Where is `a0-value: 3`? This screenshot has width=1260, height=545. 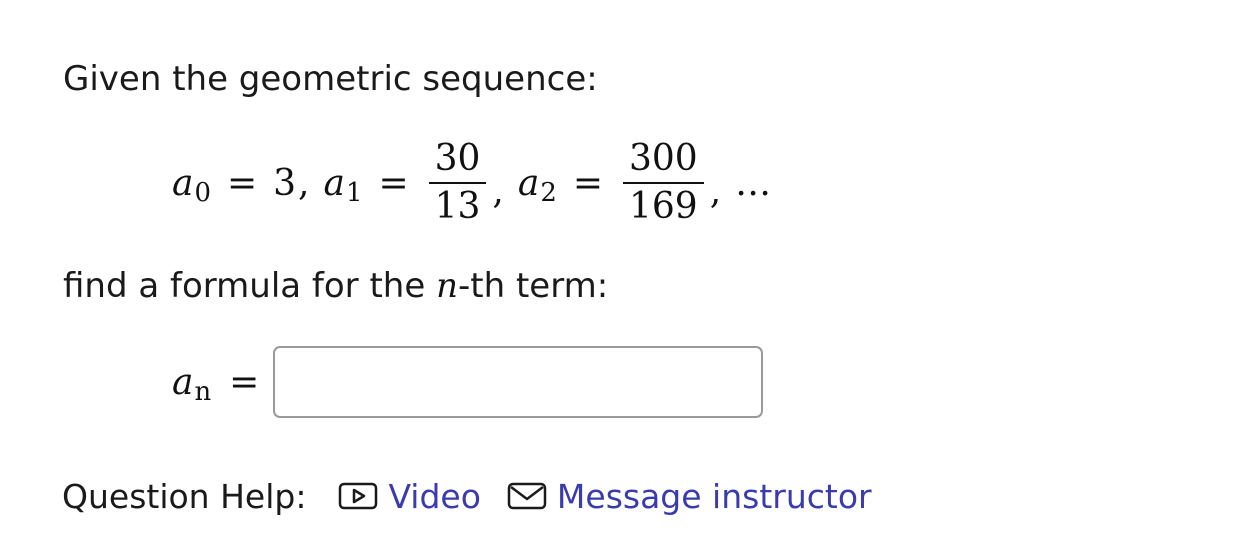
a0-value: 3 is located at coordinates (285, 183).